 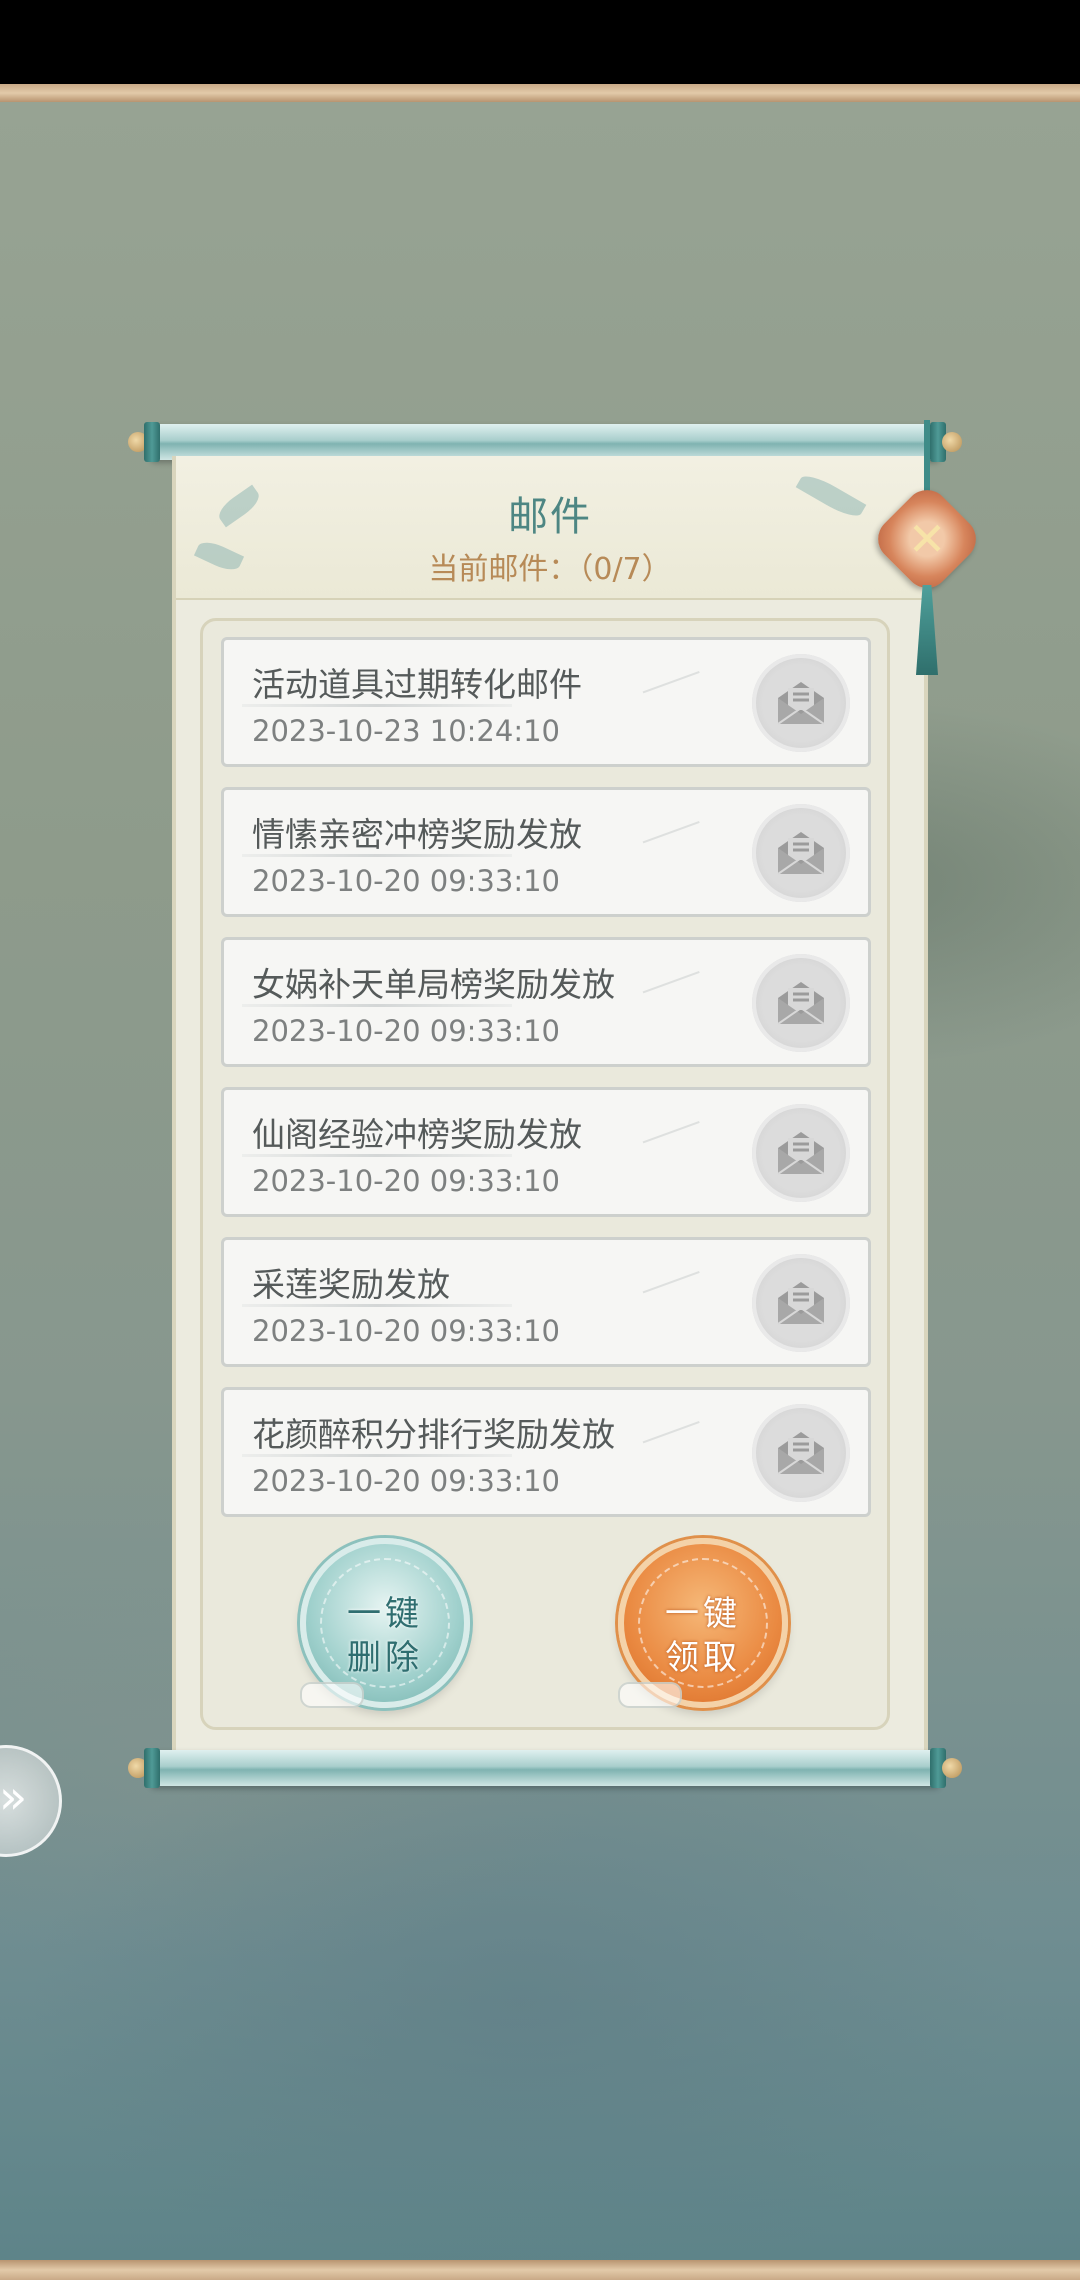 I want to click on mail-item: 活动道具过期转化邮件 2023-10-23 10:24:10, so click(x=546, y=702).